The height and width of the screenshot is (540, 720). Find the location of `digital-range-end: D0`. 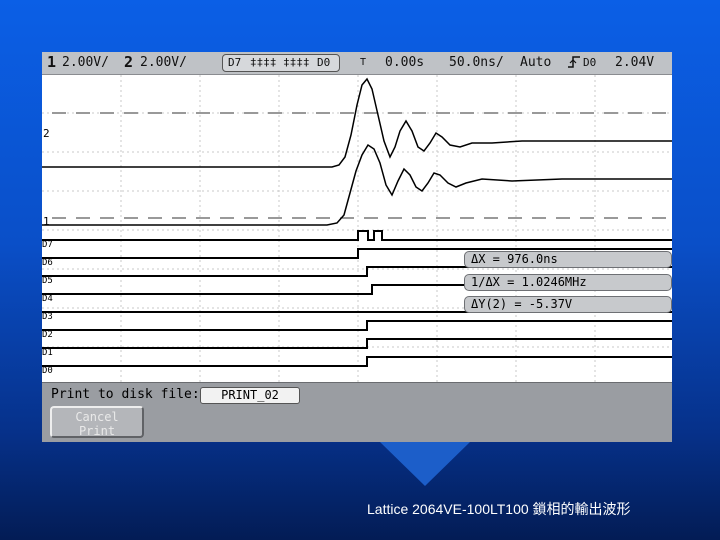

digital-range-end: D0 is located at coordinates (324, 62).